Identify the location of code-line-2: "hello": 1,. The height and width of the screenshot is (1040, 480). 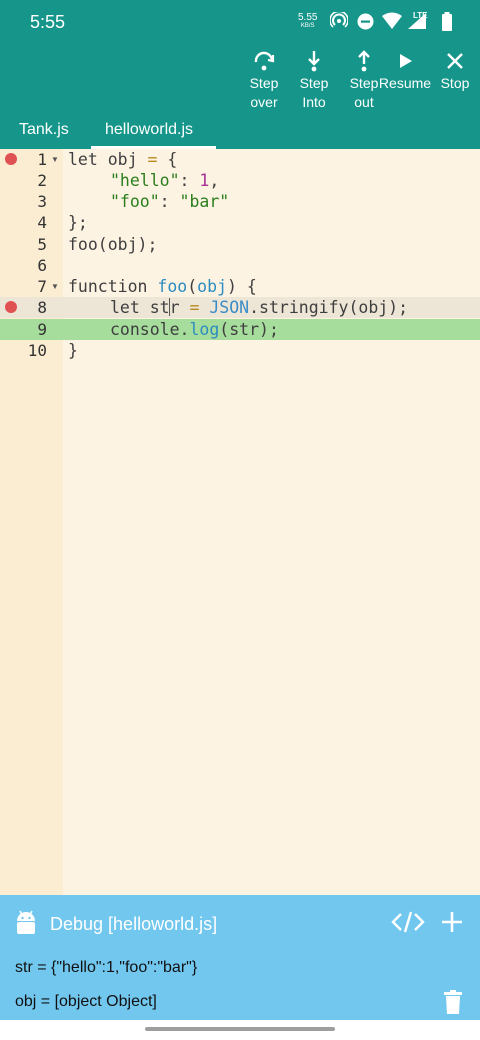
(164, 180).